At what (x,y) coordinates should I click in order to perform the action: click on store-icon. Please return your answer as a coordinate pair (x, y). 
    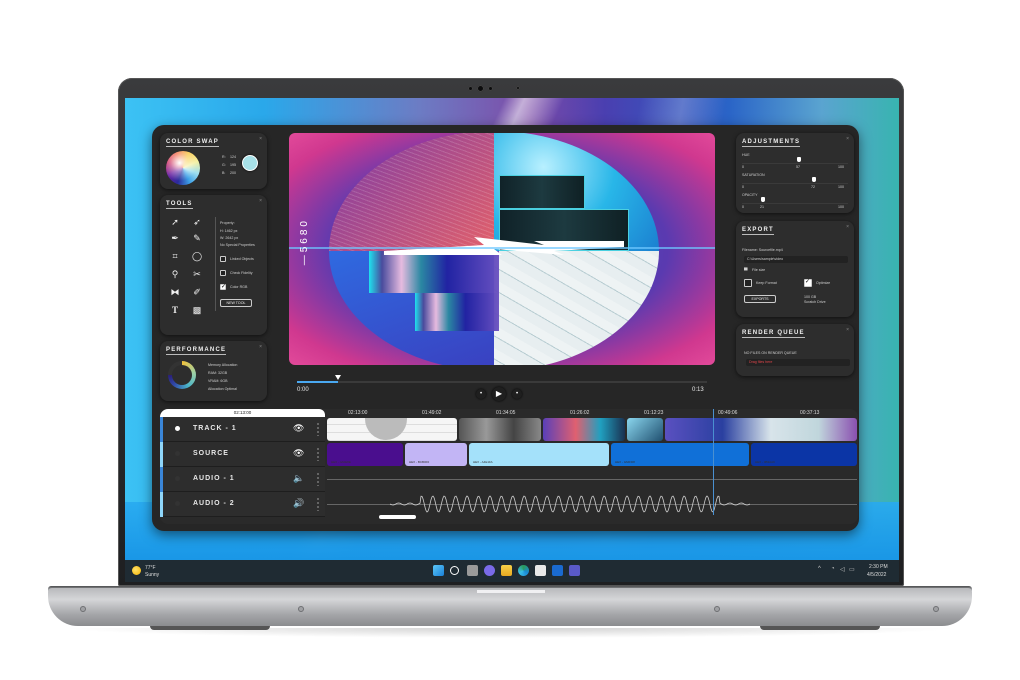
    Looking at the image, I should click on (540, 570).